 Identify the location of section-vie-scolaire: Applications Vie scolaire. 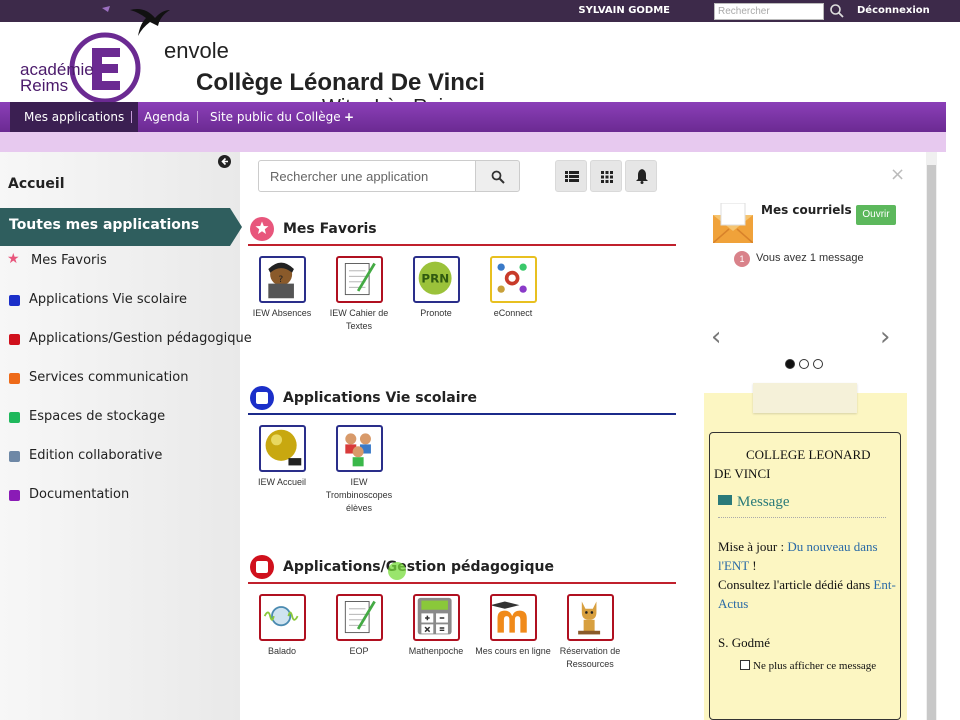
(462, 398).